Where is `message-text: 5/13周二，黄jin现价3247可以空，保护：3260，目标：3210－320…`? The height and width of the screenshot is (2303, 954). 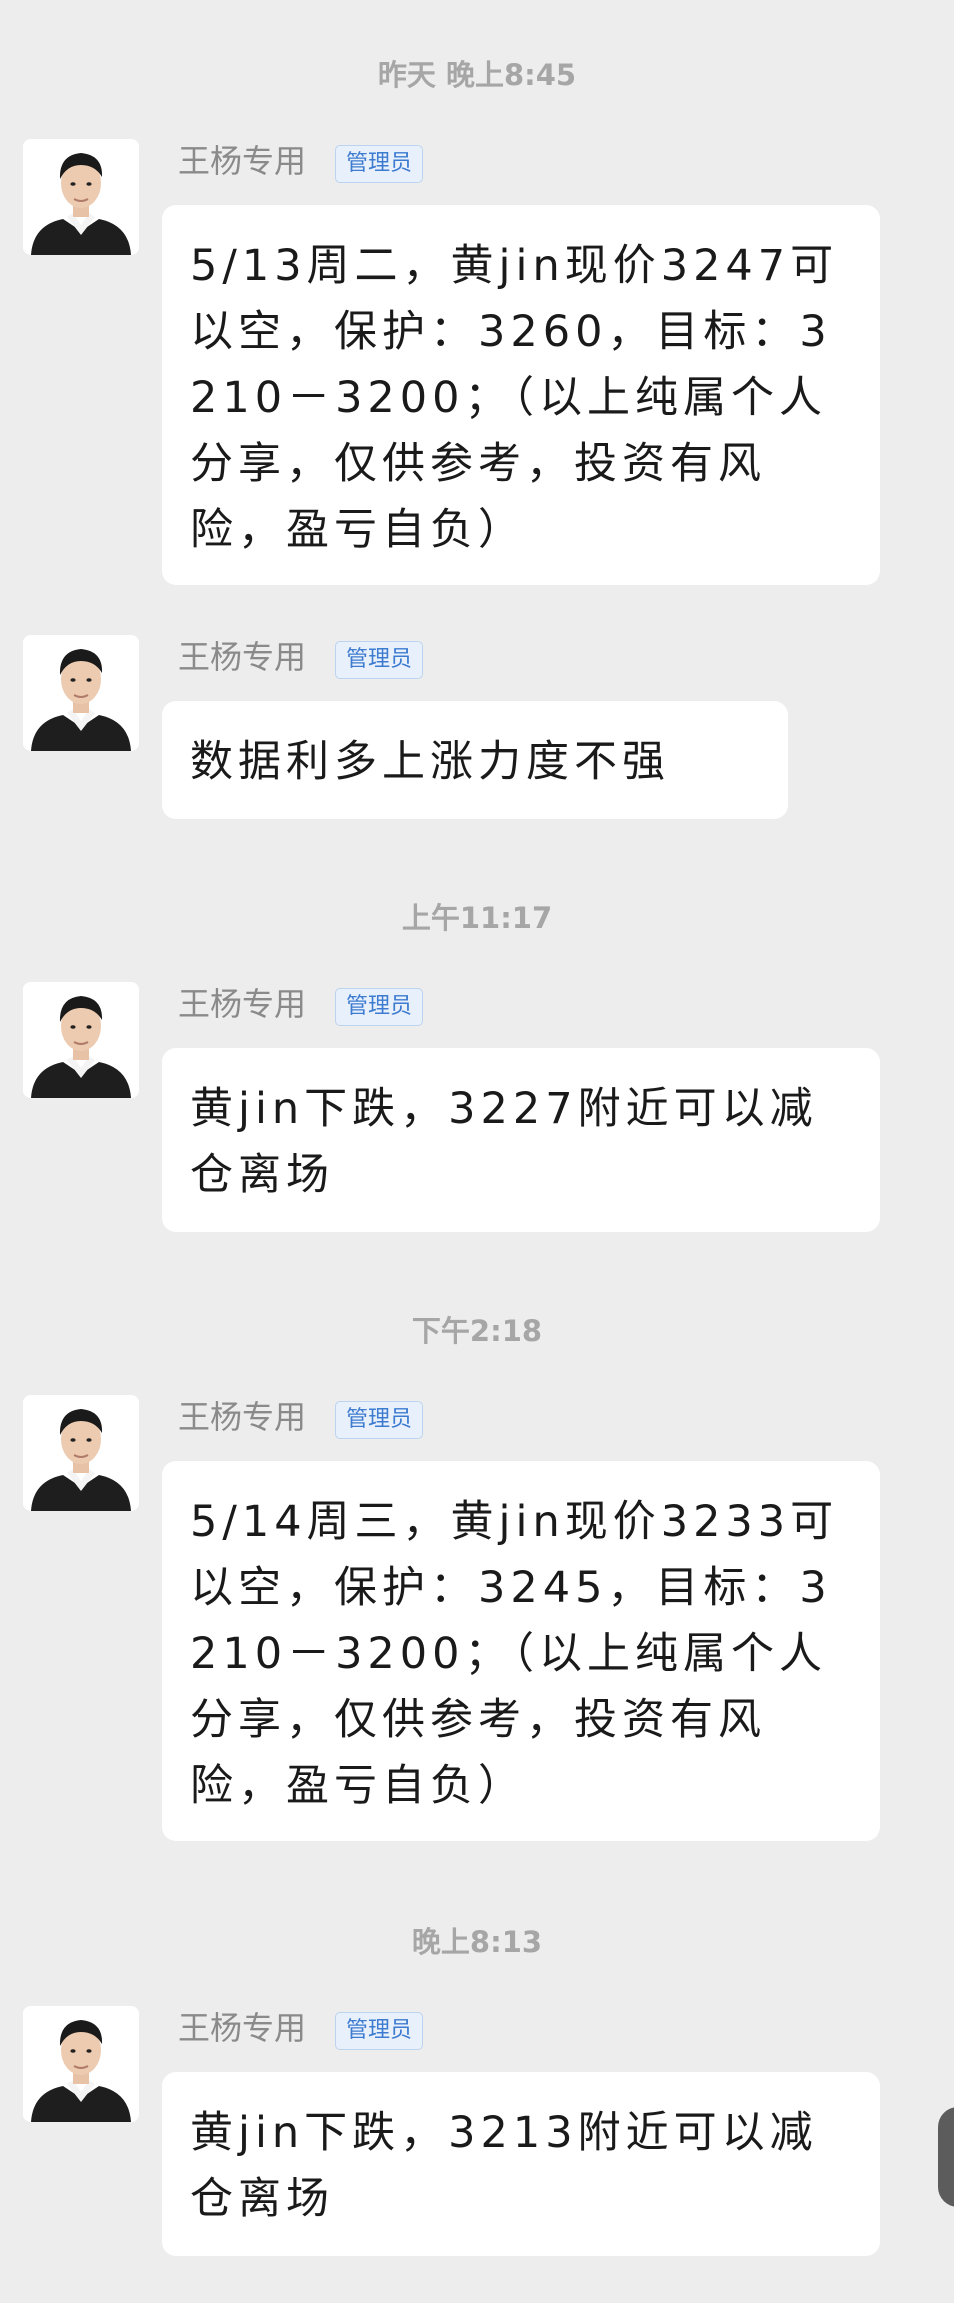 message-text: 5/13周二，黄jin现价3247可以空，保护：3260，目标：3210－320… is located at coordinates (514, 398).